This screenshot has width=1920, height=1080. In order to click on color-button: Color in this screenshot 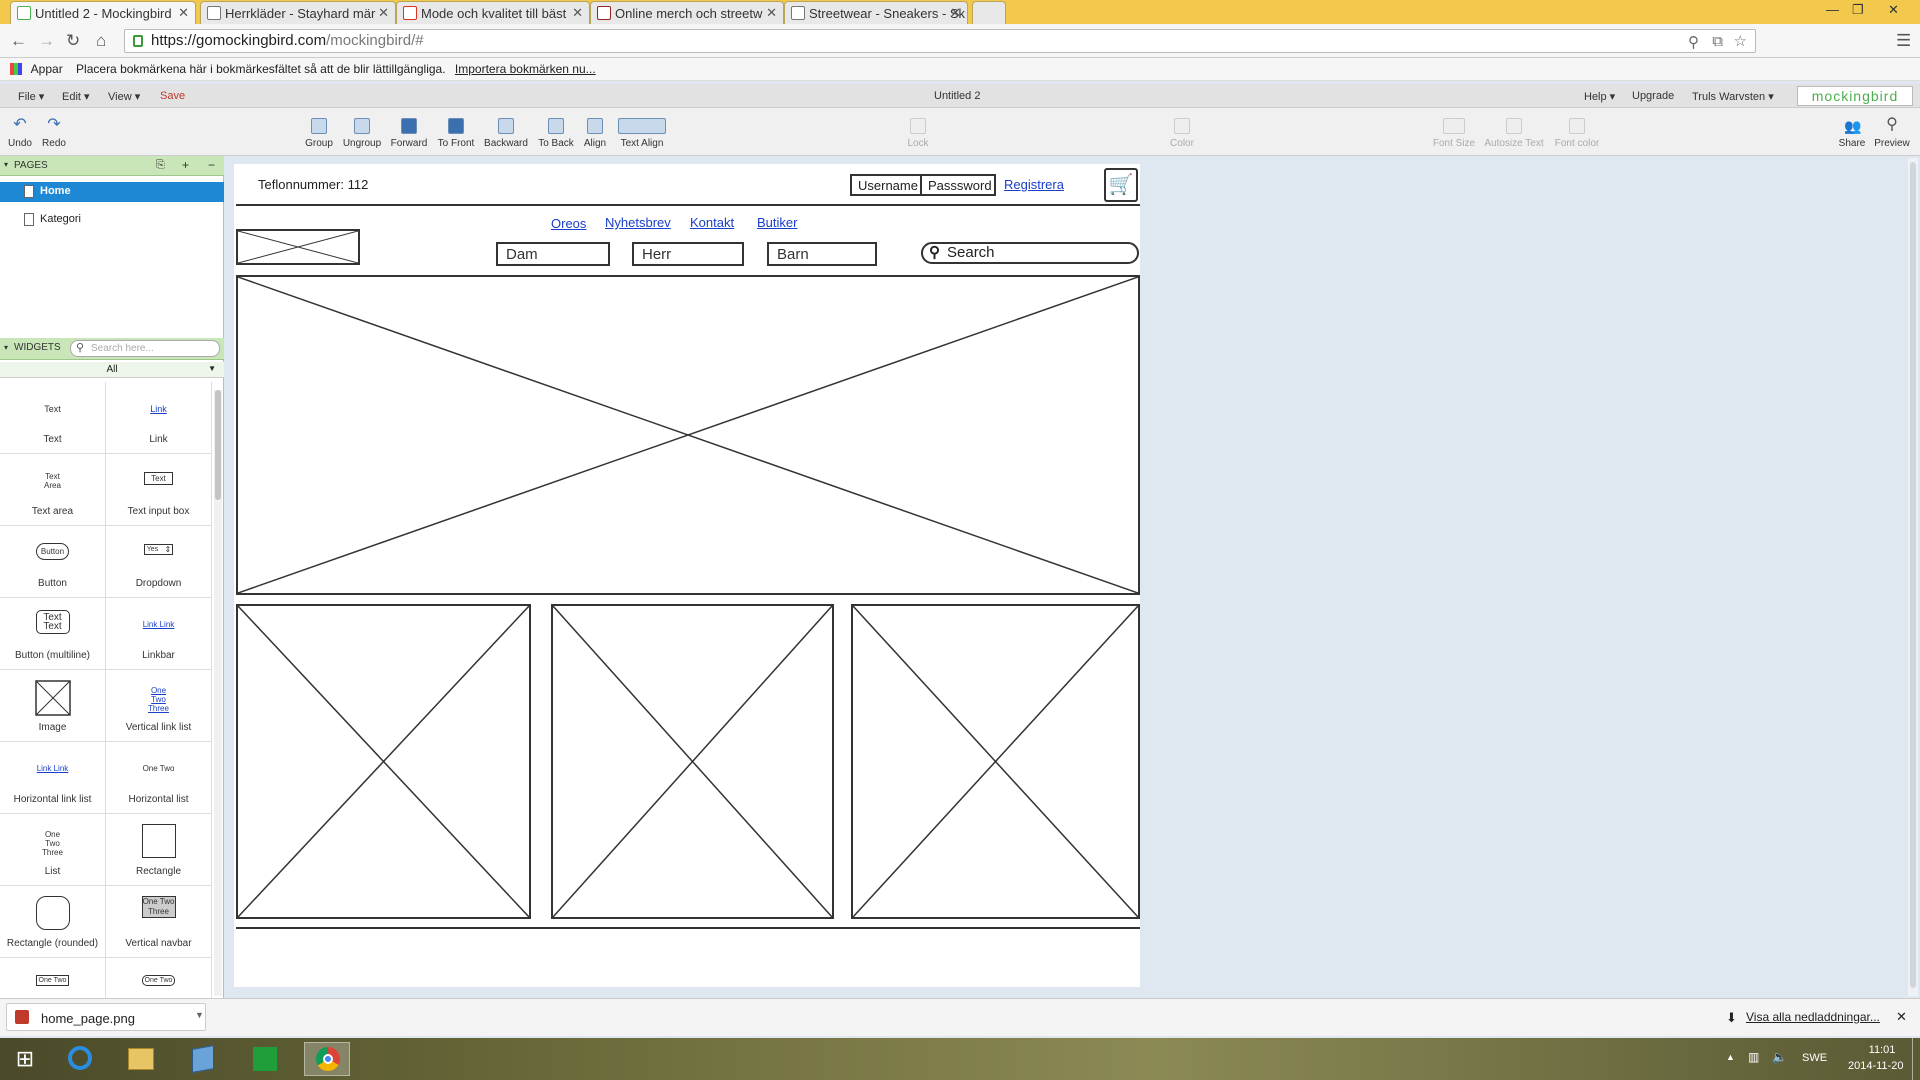, I will do `click(1182, 133)`.